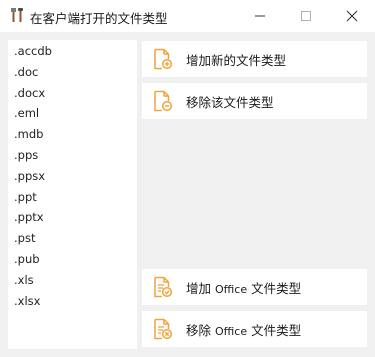 The height and width of the screenshot is (357, 375). What do you see at coordinates (244, 288) in the screenshot?
I see `add-office-file-types-label: 增加 Office 文件类型` at bounding box center [244, 288].